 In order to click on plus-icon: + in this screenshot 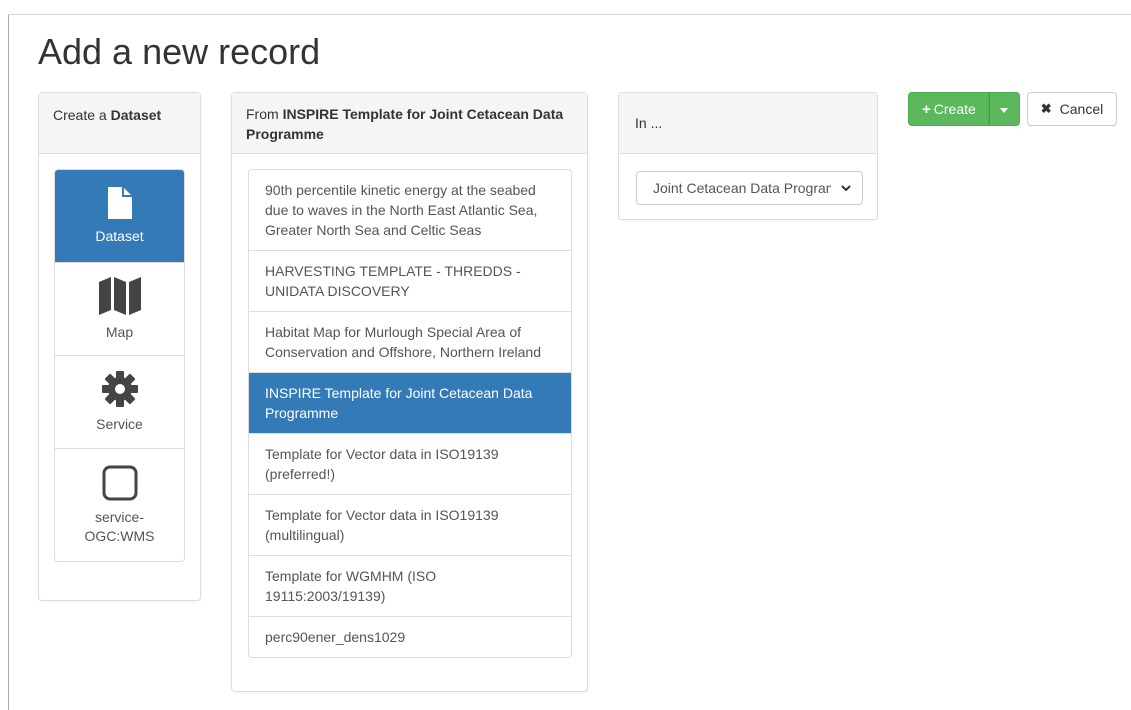, I will do `click(926, 109)`.